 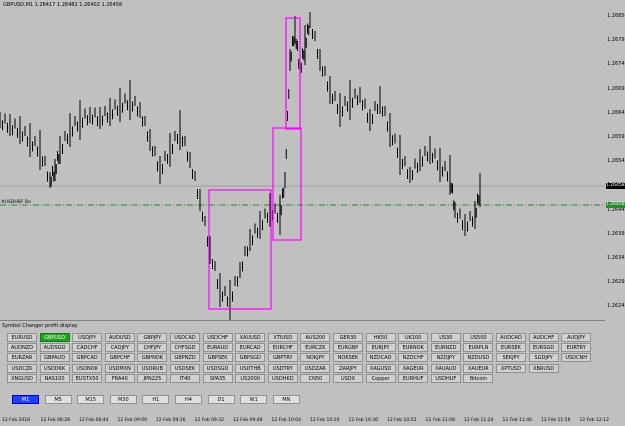 I want to click on symbol-button-fra40: FRA40, so click(x=119, y=378).